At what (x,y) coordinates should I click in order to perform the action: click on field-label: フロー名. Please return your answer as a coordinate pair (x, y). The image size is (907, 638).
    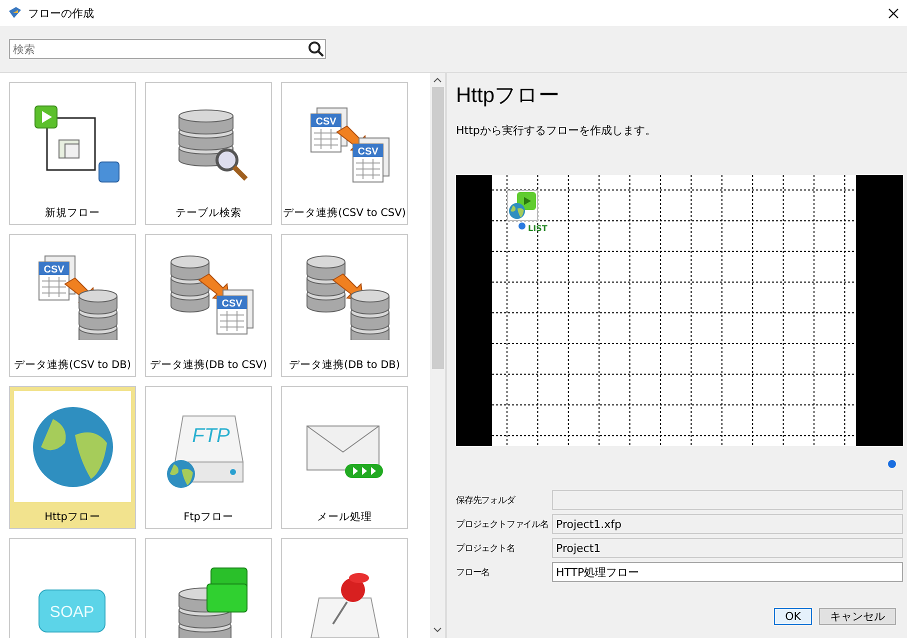
    Looking at the image, I should click on (473, 572).